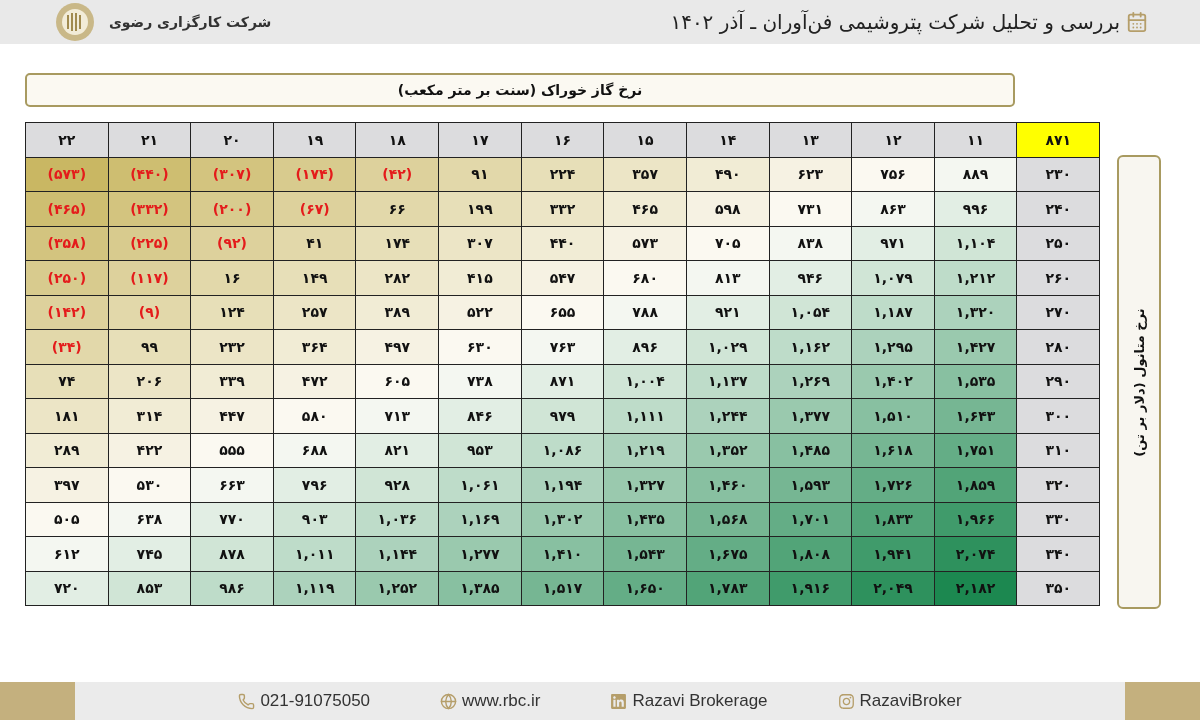 The width and height of the screenshot is (1200, 720). I want to click on column-header: ۱۴, so click(727, 140).